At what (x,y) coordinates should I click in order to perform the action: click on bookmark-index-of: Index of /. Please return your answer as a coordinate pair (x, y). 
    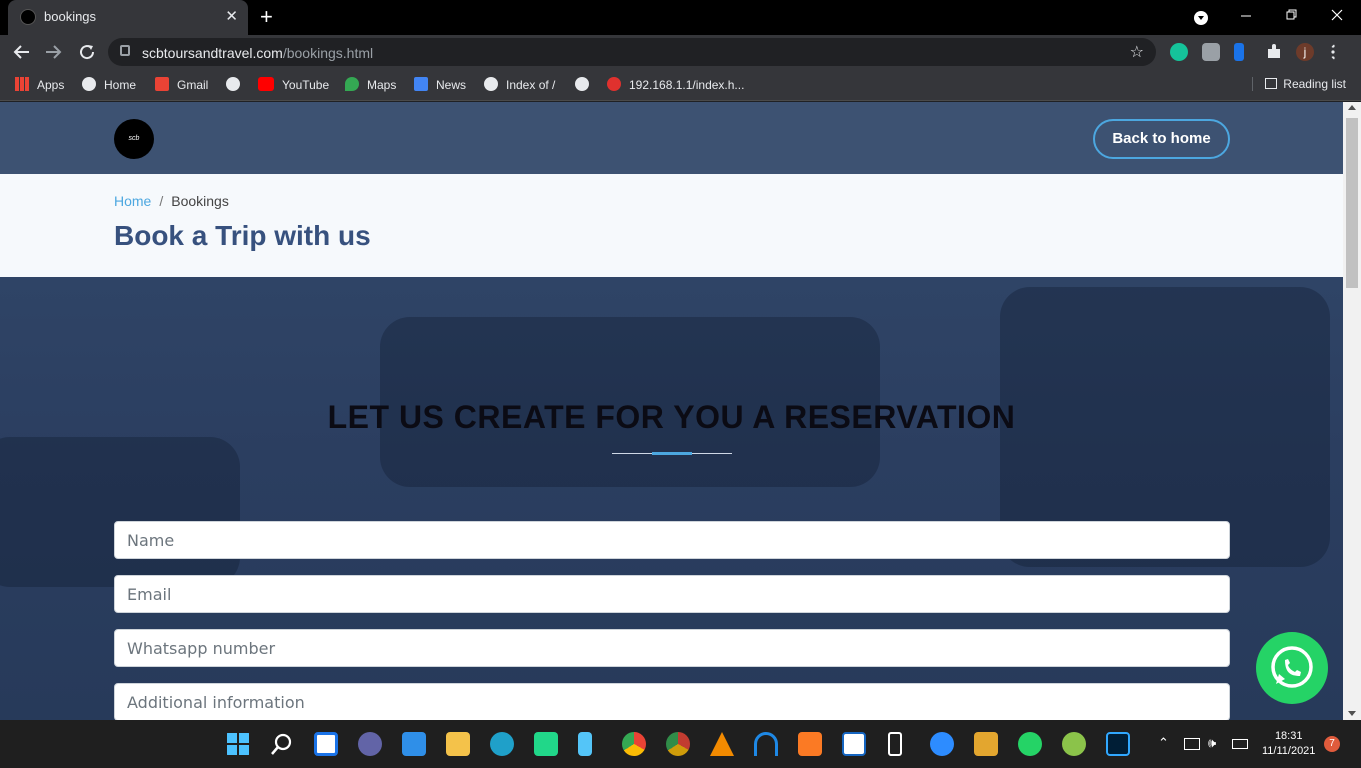
    Looking at the image, I should click on (519, 84).